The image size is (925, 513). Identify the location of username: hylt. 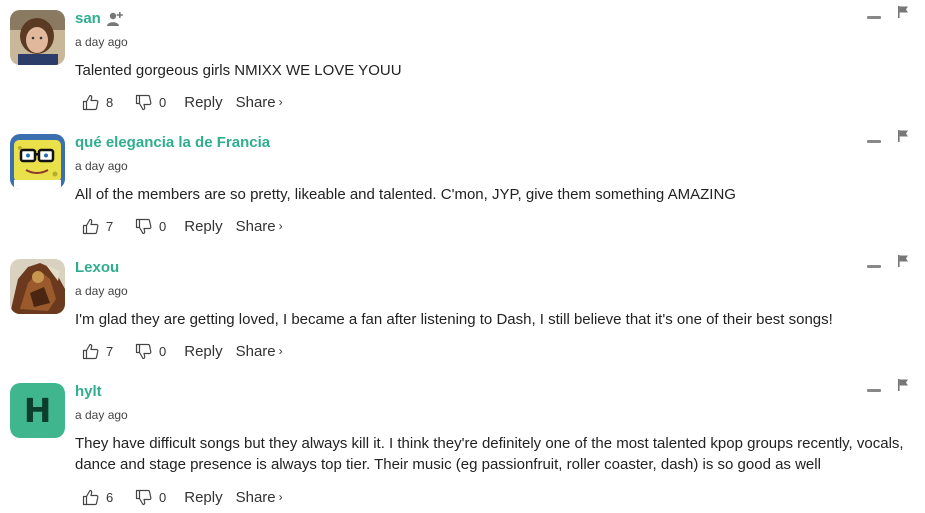
(88, 391).